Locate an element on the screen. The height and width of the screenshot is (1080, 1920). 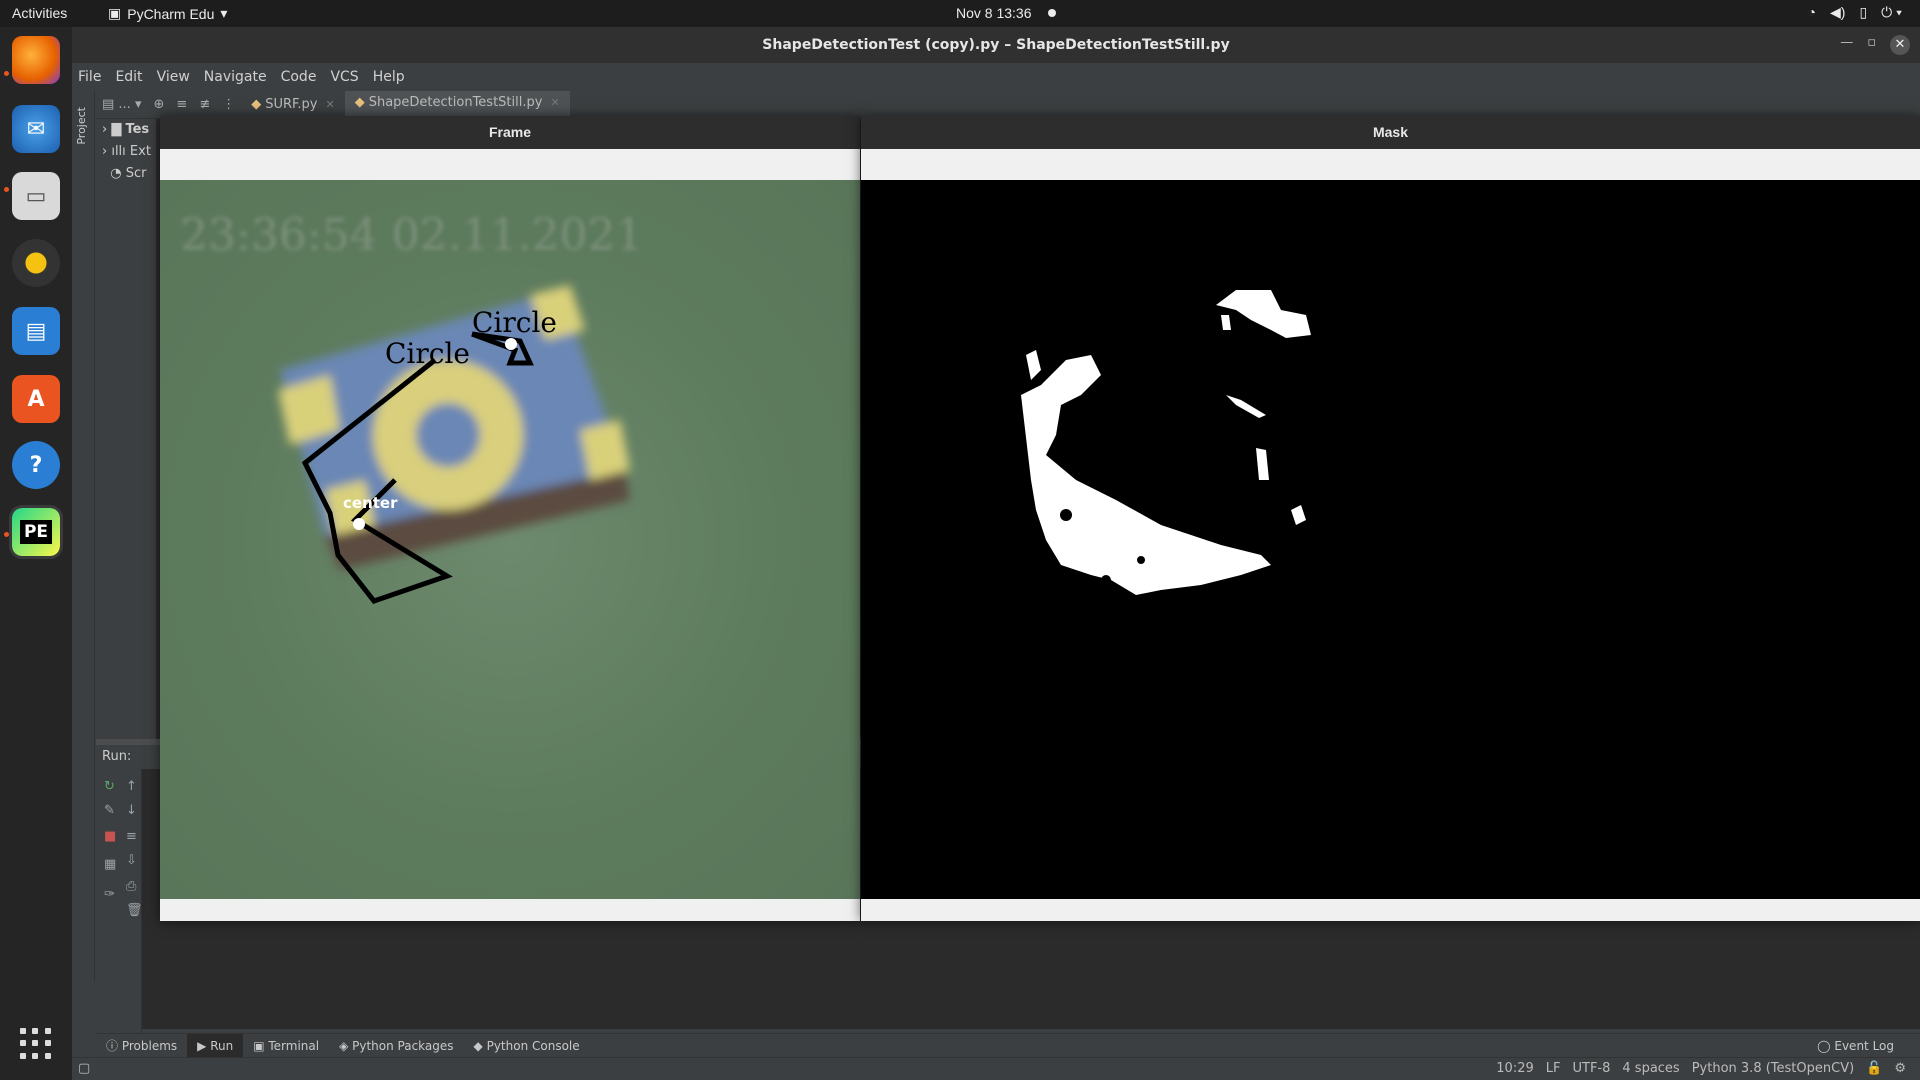
menu-file: File is located at coordinates (89, 77).